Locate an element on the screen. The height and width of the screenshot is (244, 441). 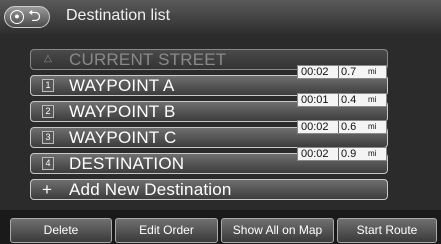
edit-order-button: Edit Order is located at coordinates (166, 230).